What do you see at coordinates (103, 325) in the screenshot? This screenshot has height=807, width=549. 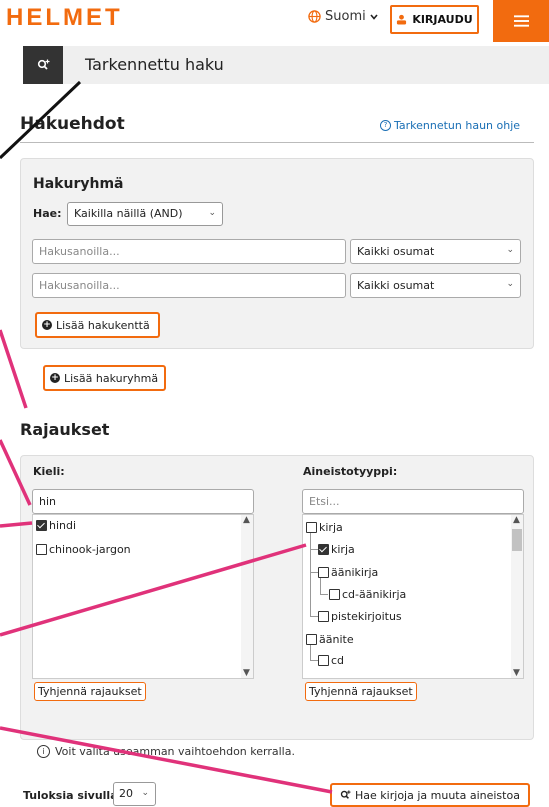 I see `add-search-field-label: Lisää hakukenttä` at bounding box center [103, 325].